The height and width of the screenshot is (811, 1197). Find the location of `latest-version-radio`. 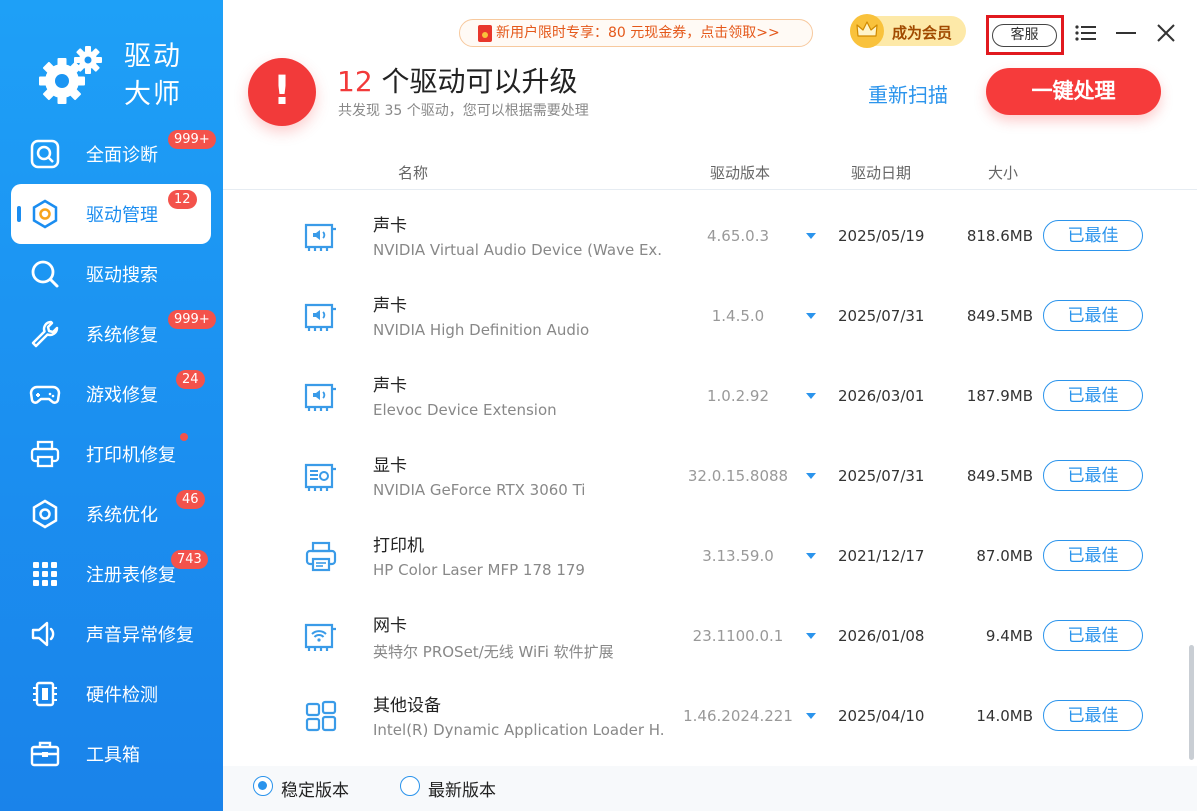

latest-version-radio is located at coordinates (410, 786).